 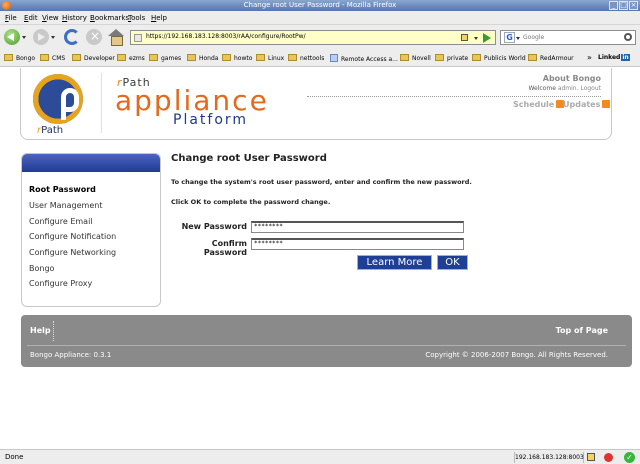 What do you see at coordinates (326, 345) in the screenshot?
I see `footer-rule` at bounding box center [326, 345].